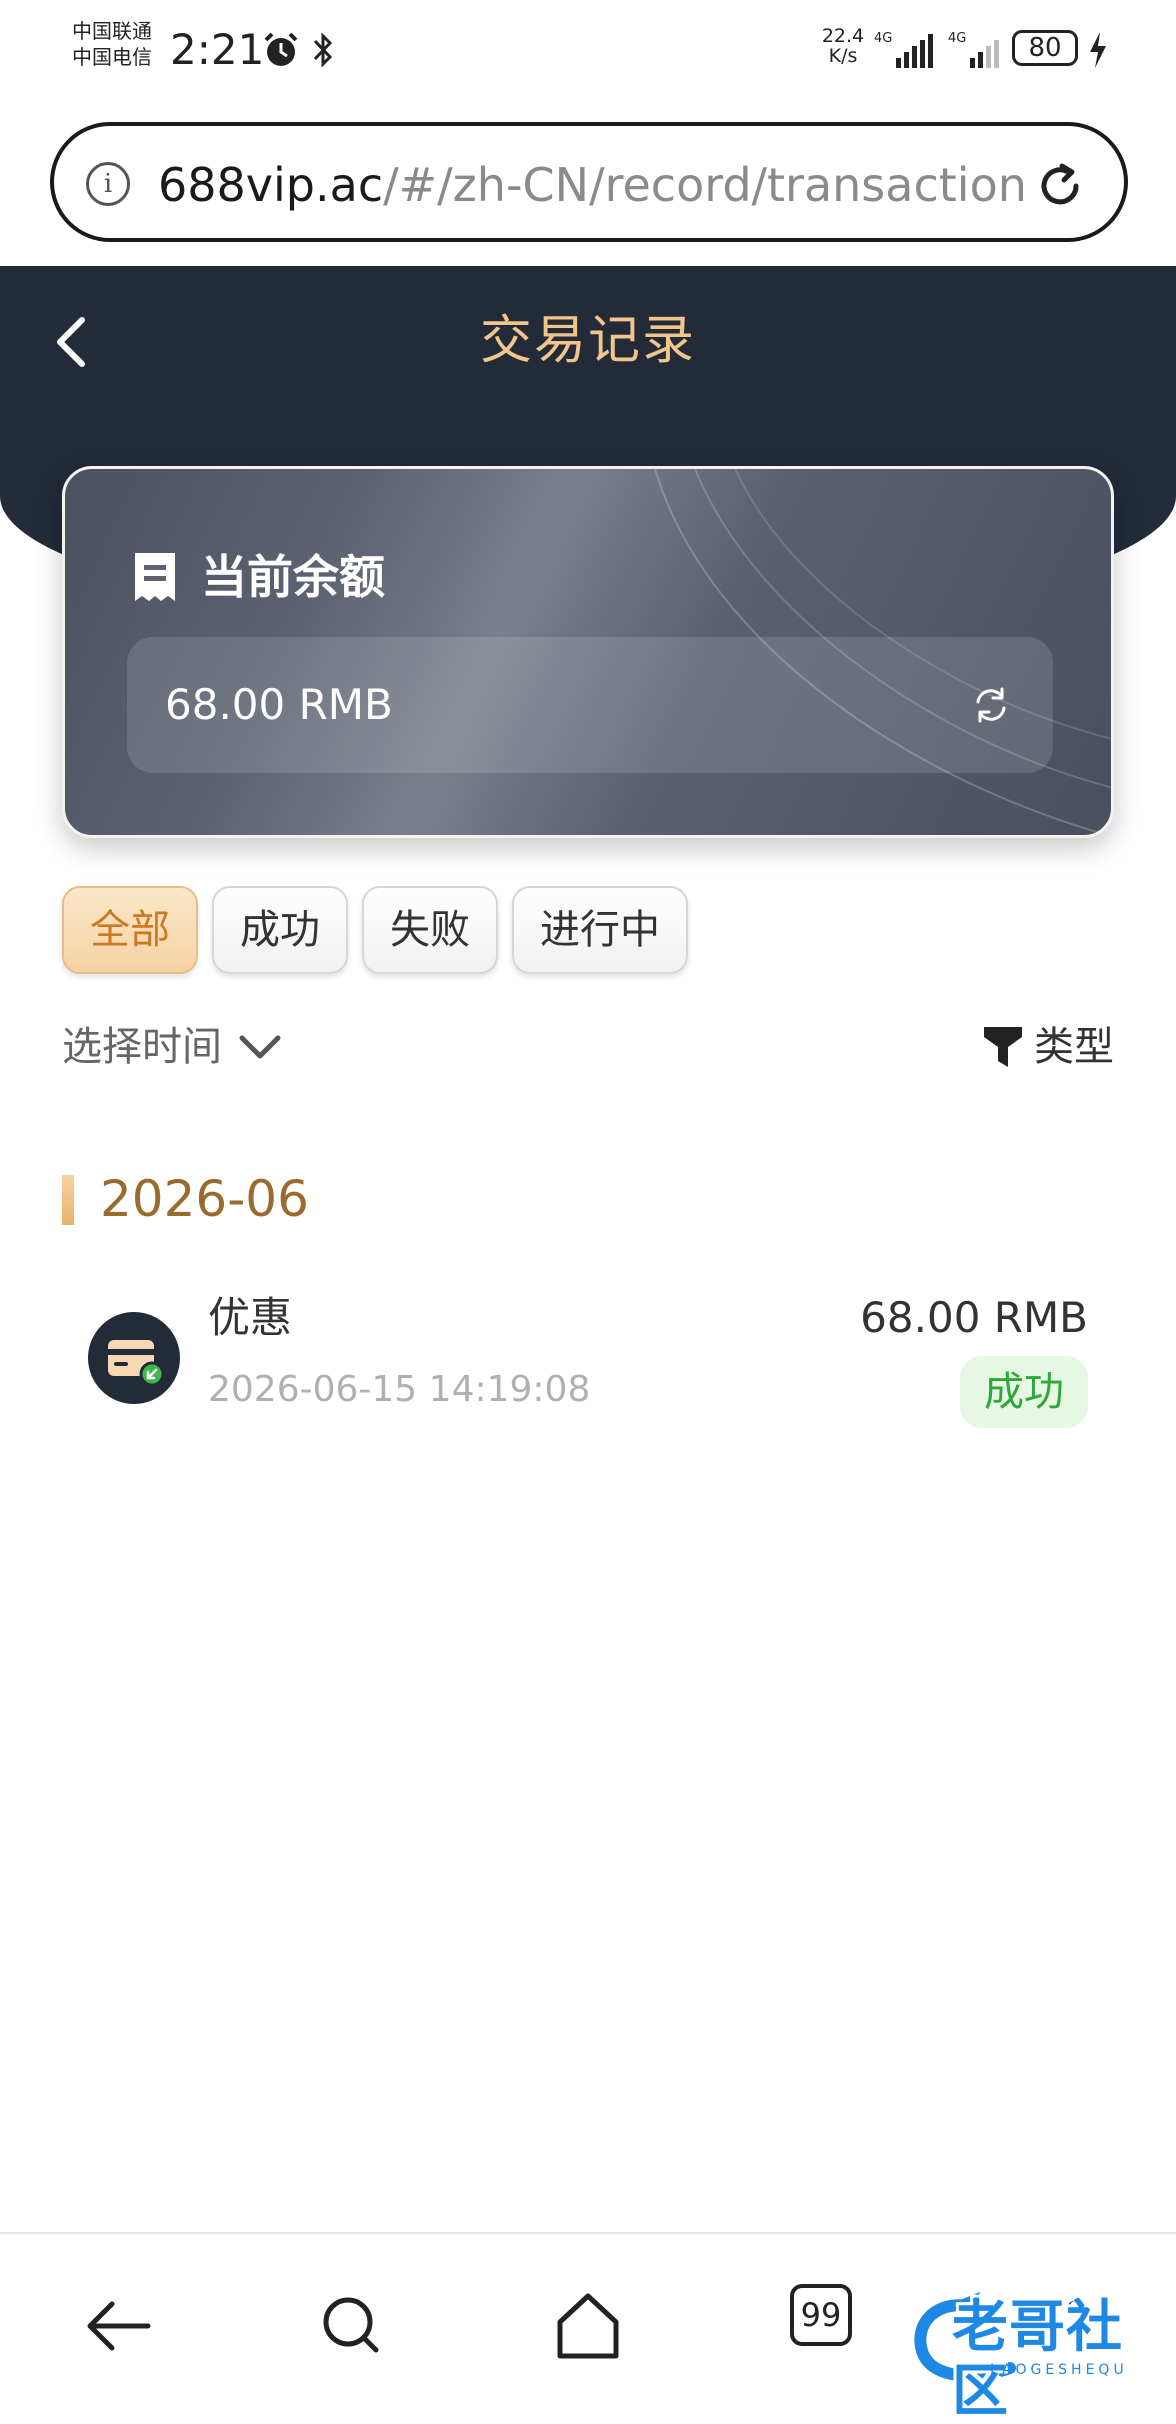 This screenshot has width=1176, height=2424. What do you see at coordinates (991, 705) in the screenshot?
I see `refresh-balance-icon` at bounding box center [991, 705].